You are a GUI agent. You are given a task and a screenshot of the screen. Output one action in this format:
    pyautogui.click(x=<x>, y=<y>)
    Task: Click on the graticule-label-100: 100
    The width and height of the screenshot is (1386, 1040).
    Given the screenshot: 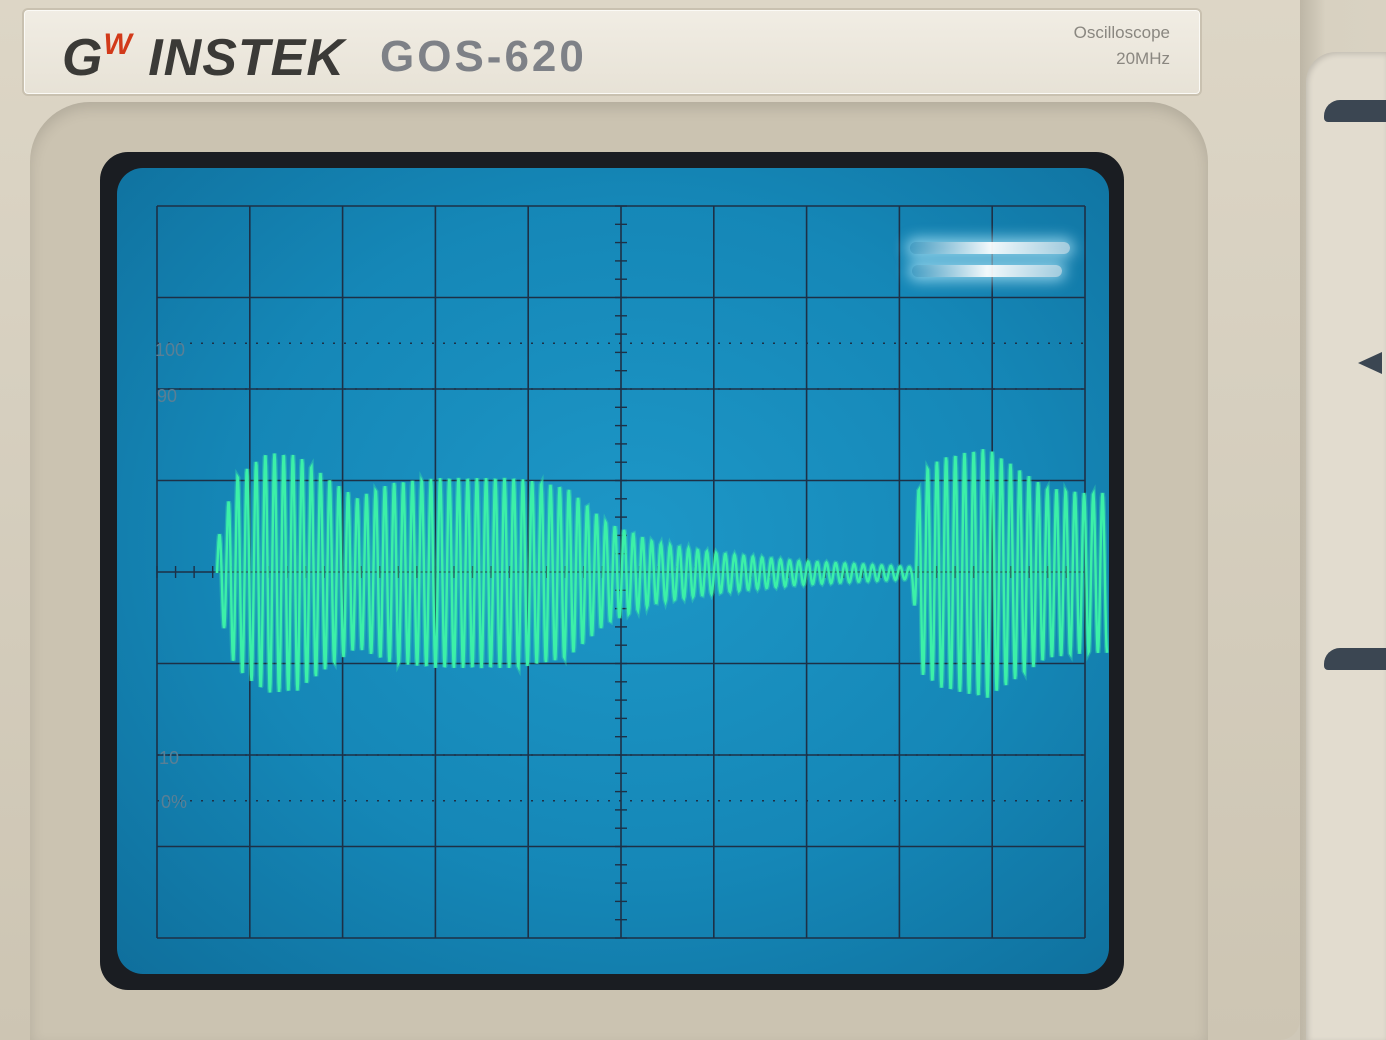 What is the action you would take?
    pyautogui.click(x=170, y=350)
    